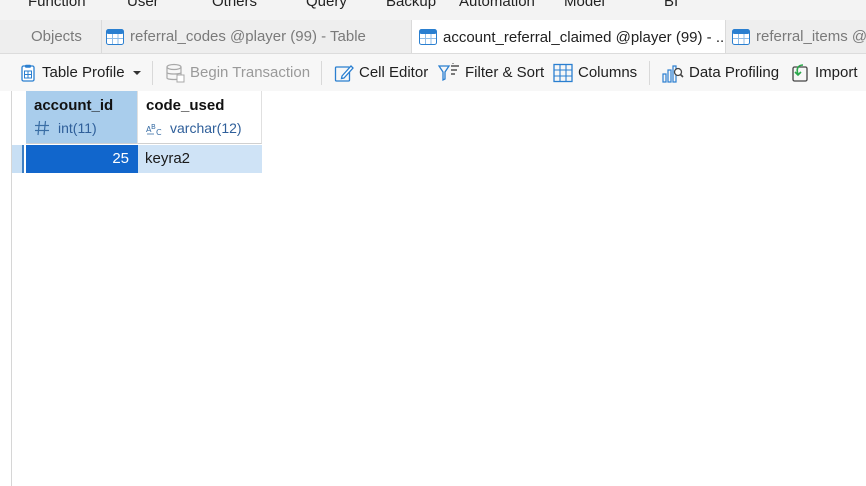 The height and width of the screenshot is (486, 866). I want to click on database-icon, so click(175, 72).